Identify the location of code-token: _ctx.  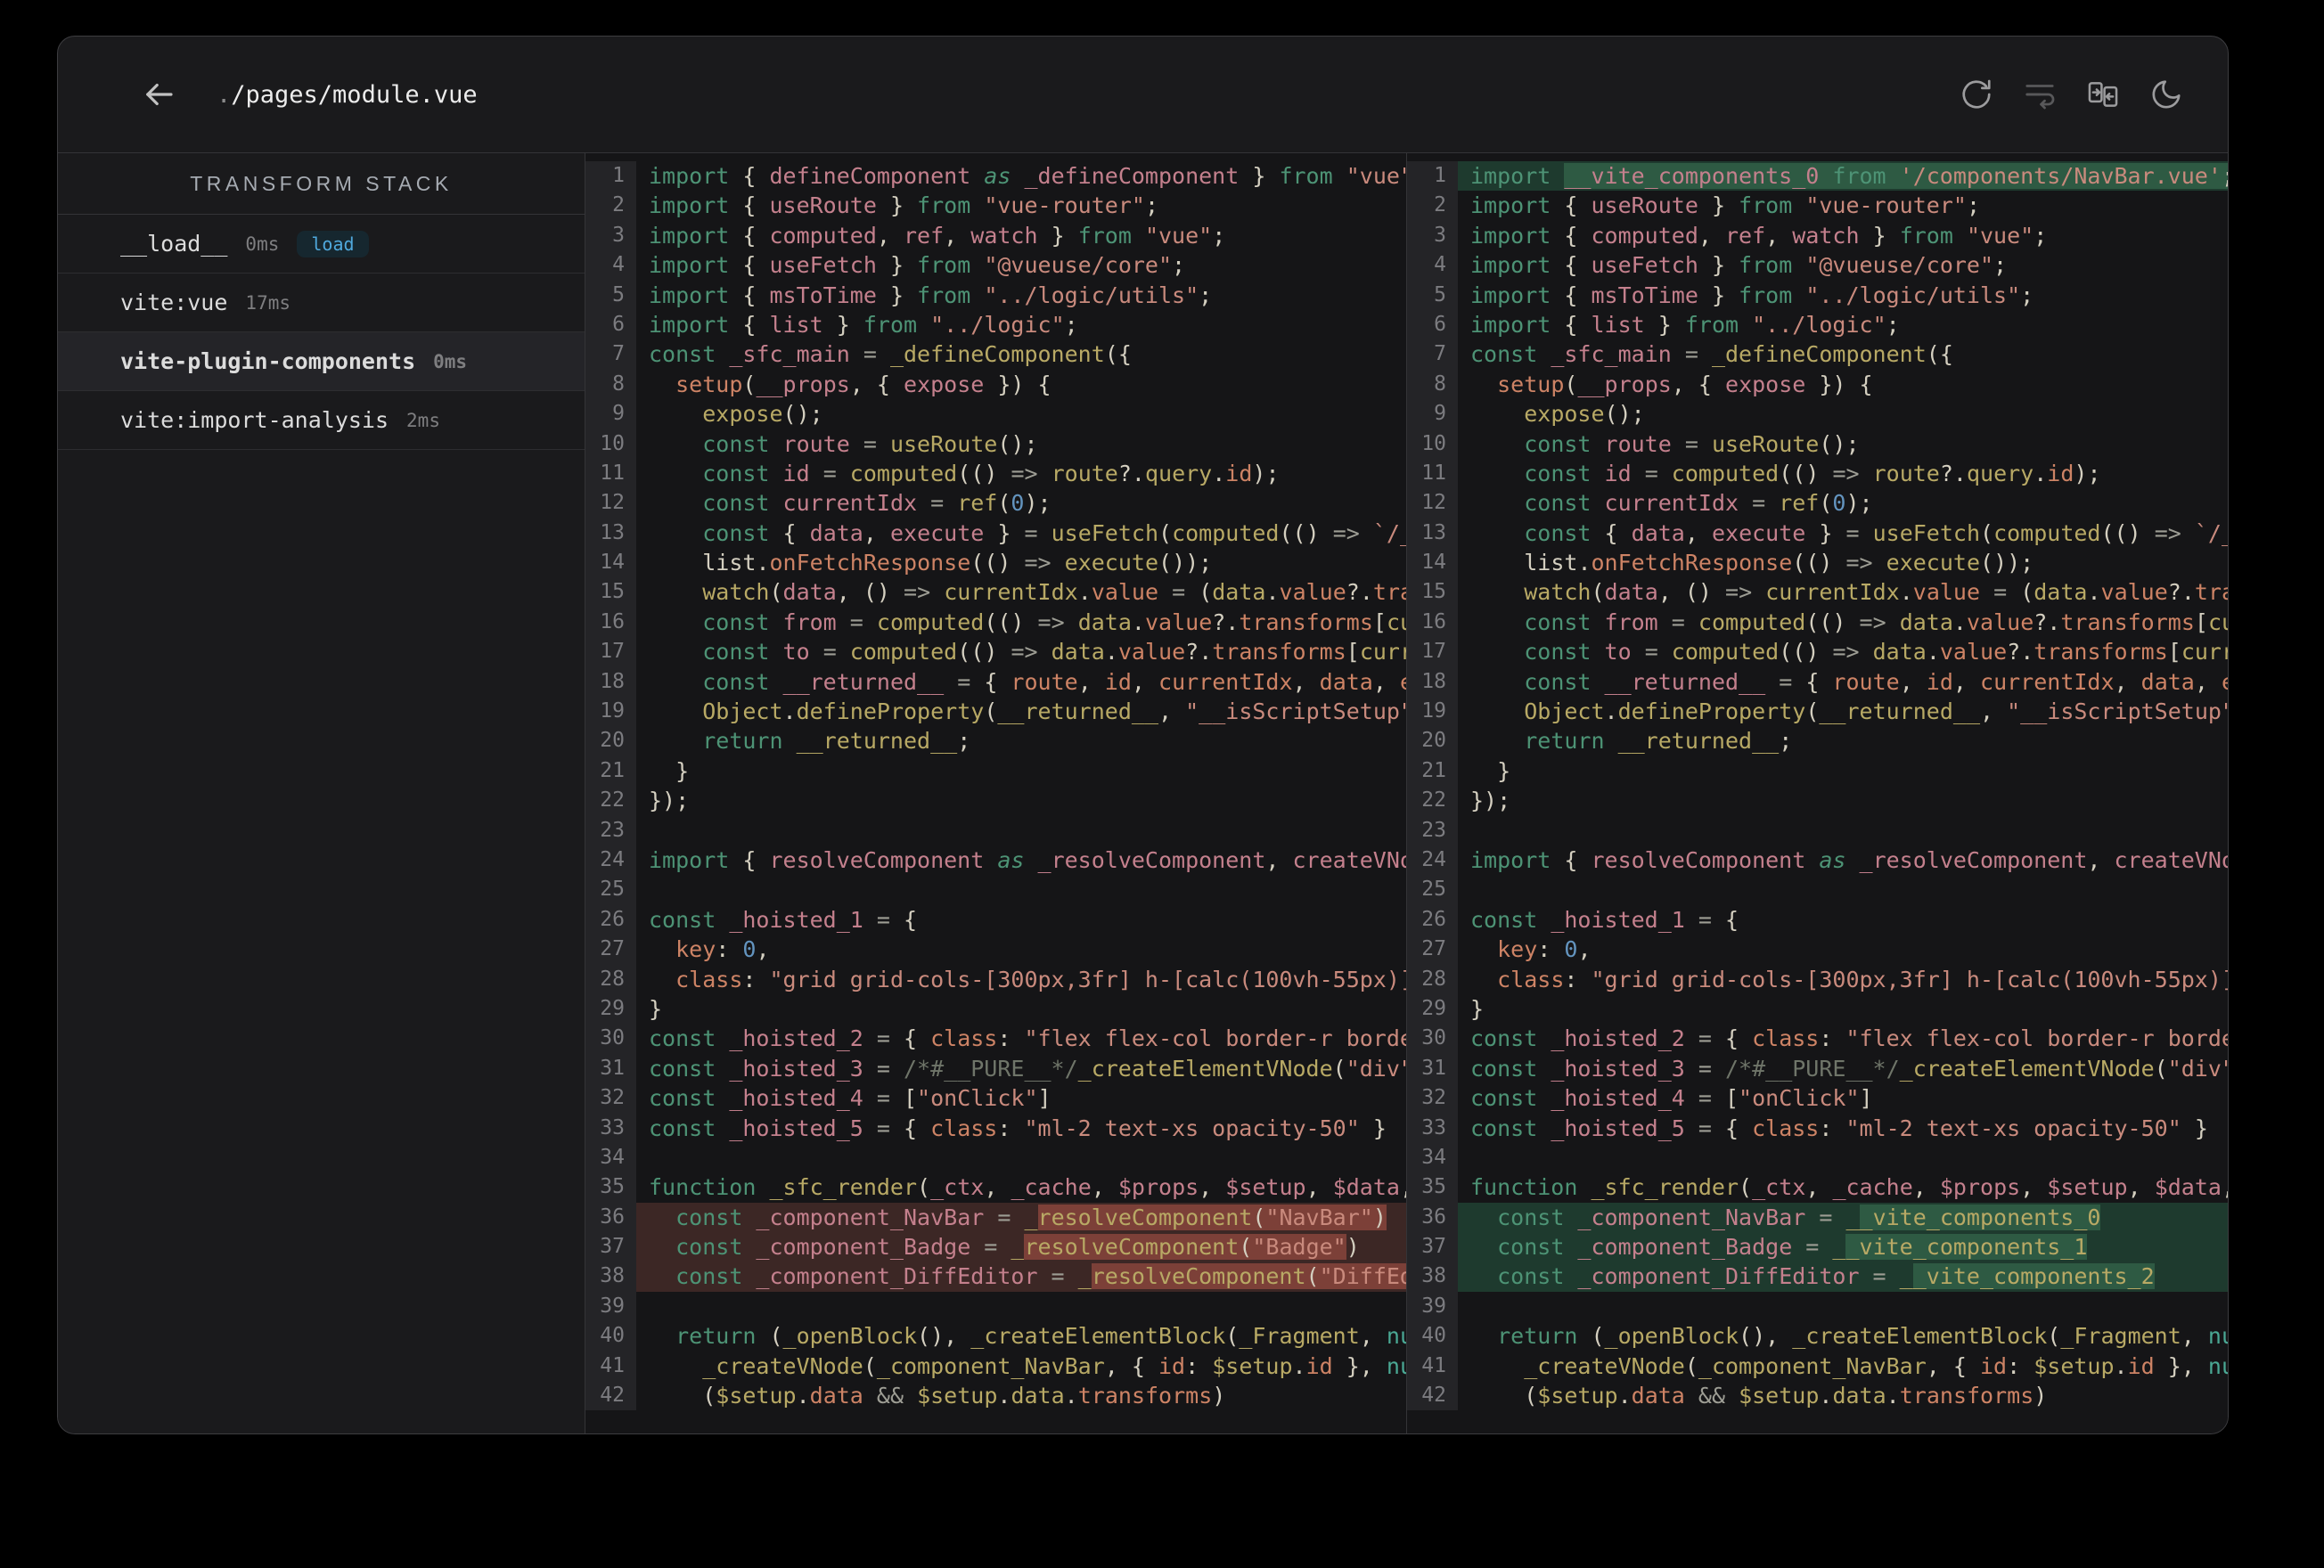
(957, 1187).